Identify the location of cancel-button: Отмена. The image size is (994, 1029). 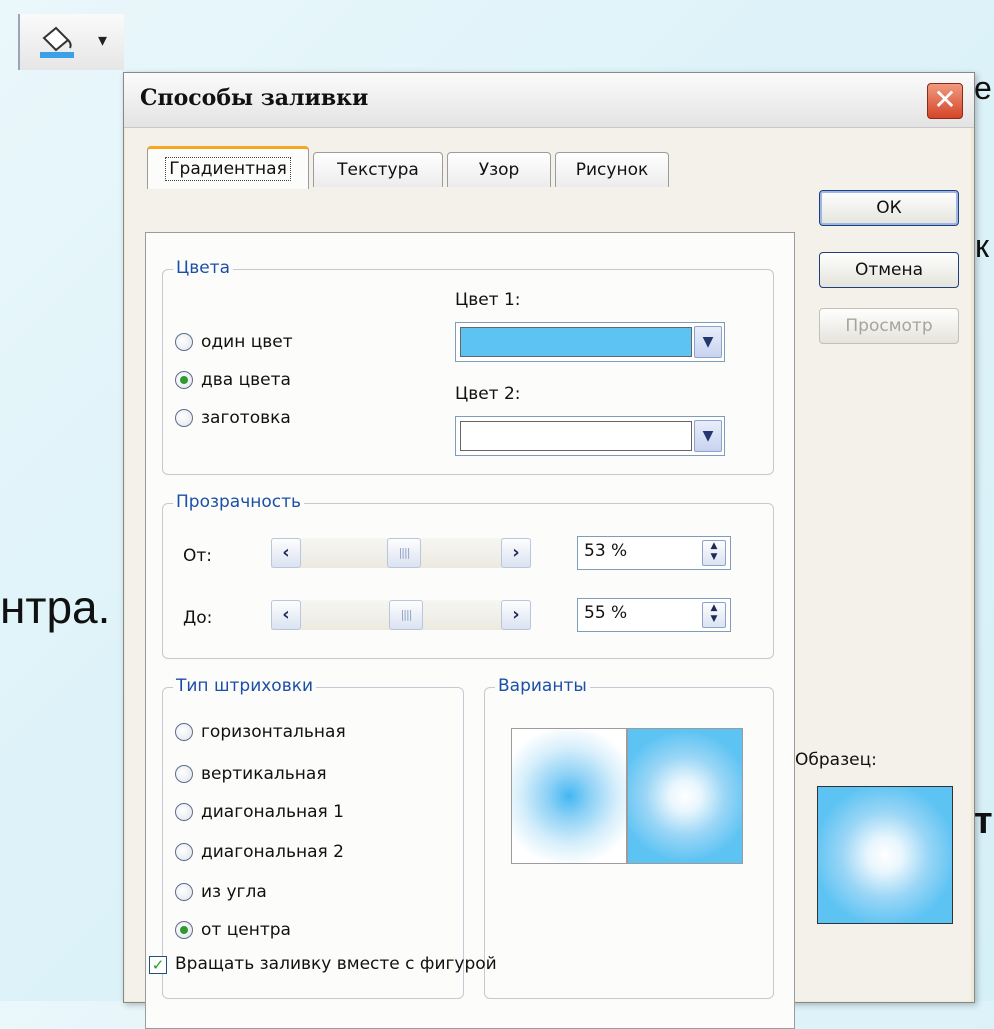
(889, 270).